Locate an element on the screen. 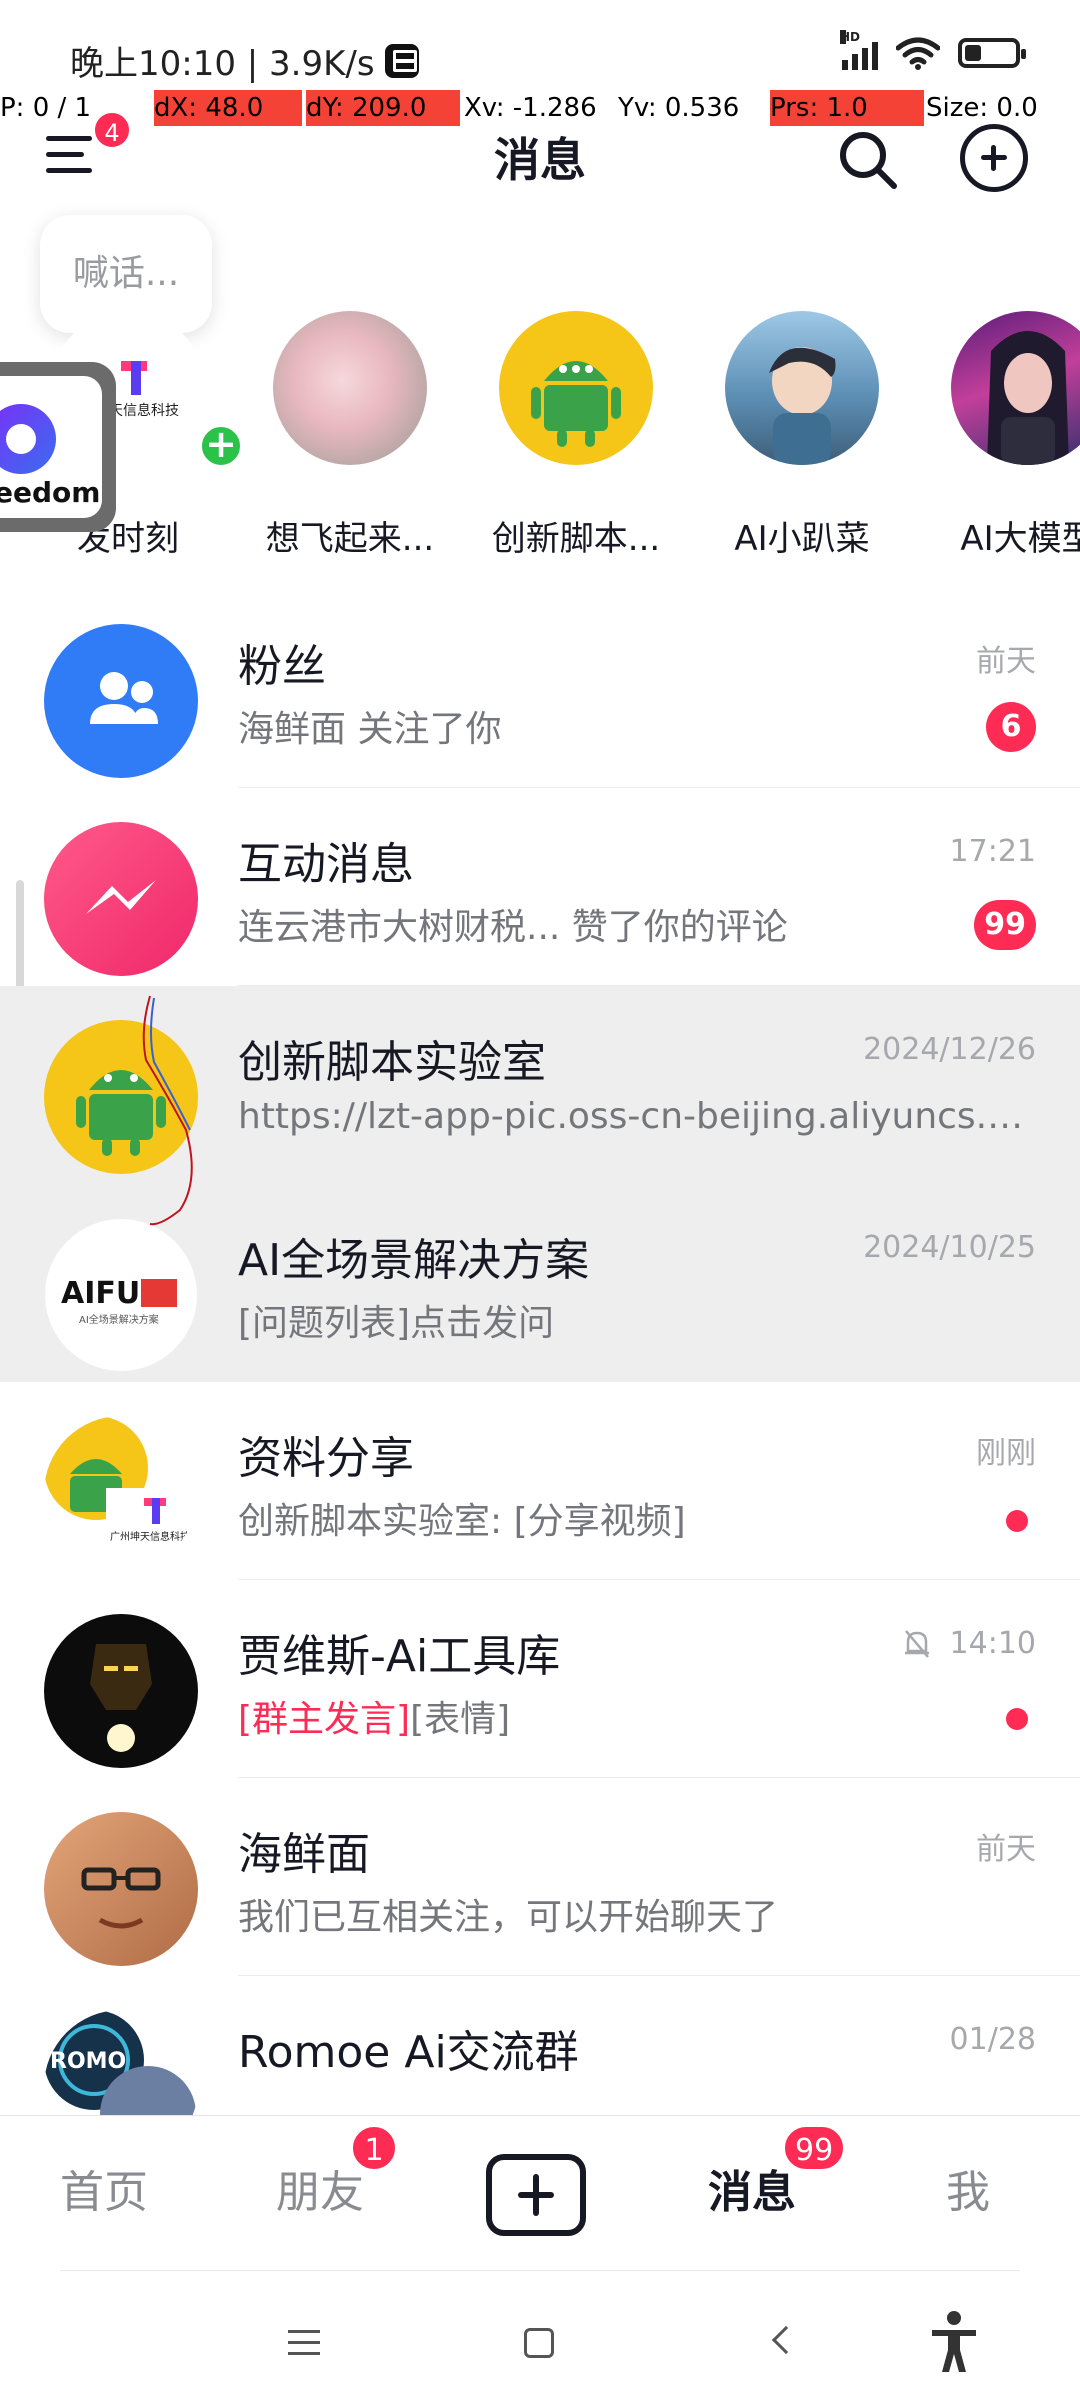 Image resolution: width=1080 pixels, height=2400 pixels. aifu-avatar: AIFU AI全场景解决方案 is located at coordinates (121, 1295).